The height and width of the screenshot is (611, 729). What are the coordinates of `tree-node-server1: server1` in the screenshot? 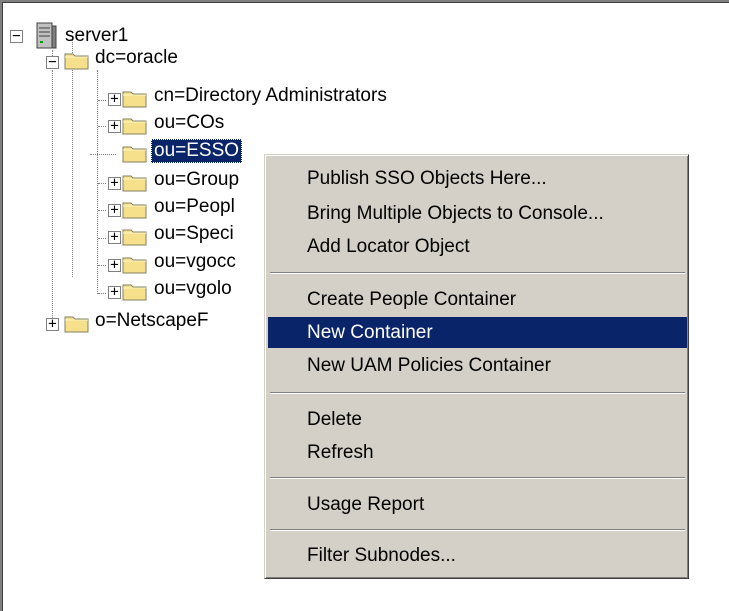 It's located at (96, 36).